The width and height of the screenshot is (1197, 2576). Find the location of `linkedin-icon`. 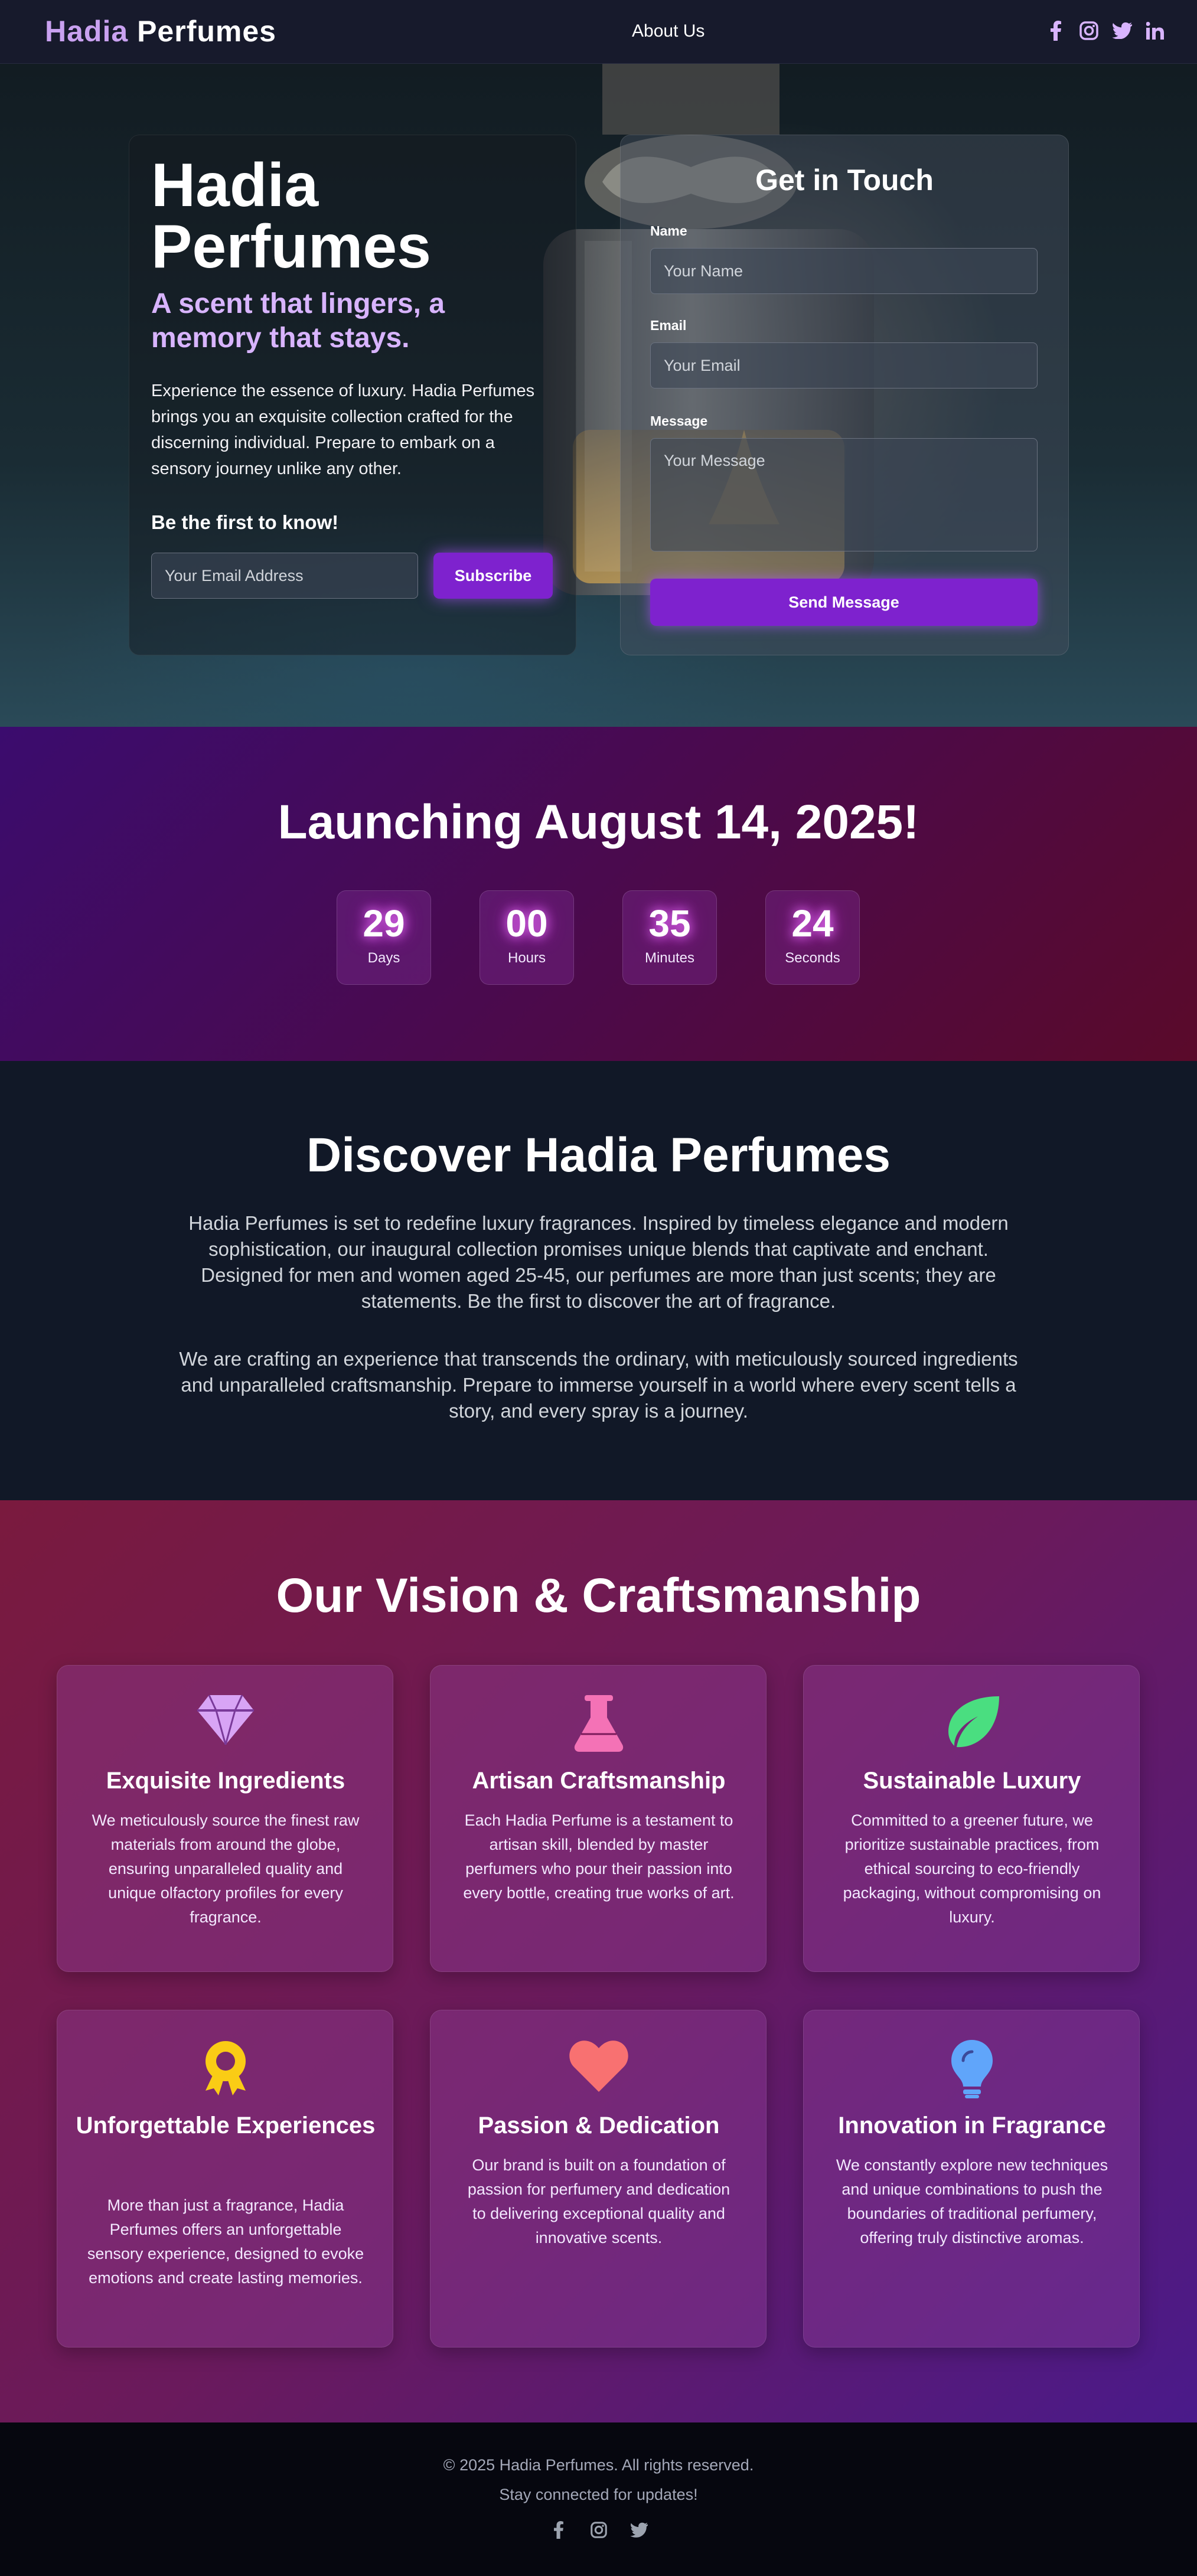

linkedin-icon is located at coordinates (1155, 30).